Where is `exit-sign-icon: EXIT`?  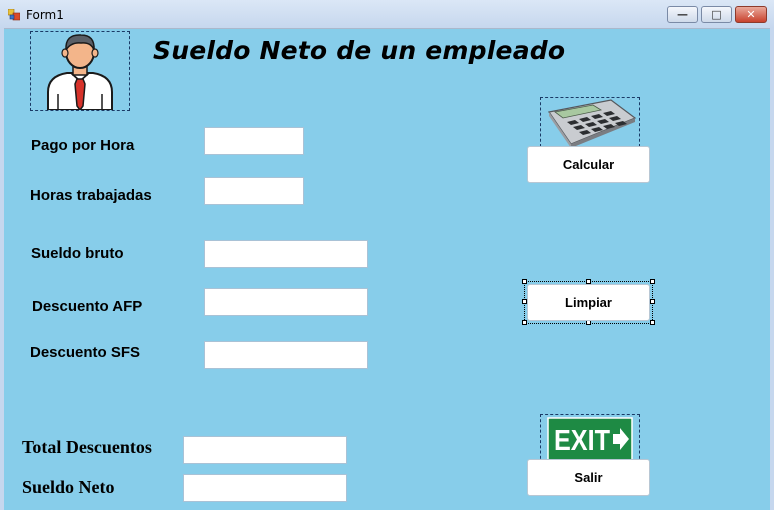 exit-sign-icon: EXIT is located at coordinates (590, 439).